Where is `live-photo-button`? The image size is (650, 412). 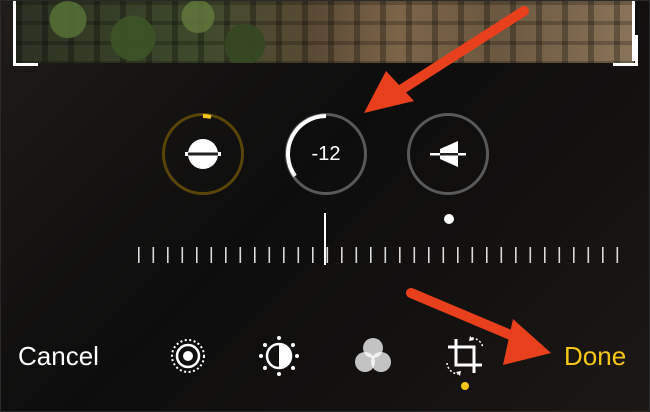
live-photo-button is located at coordinates (188, 356).